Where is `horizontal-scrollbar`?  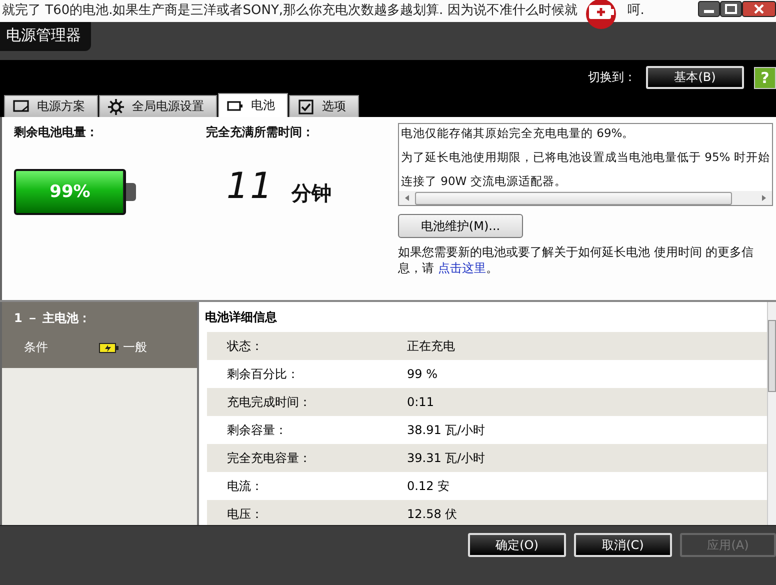
horizontal-scrollbar is located at coordinates (585, 198).